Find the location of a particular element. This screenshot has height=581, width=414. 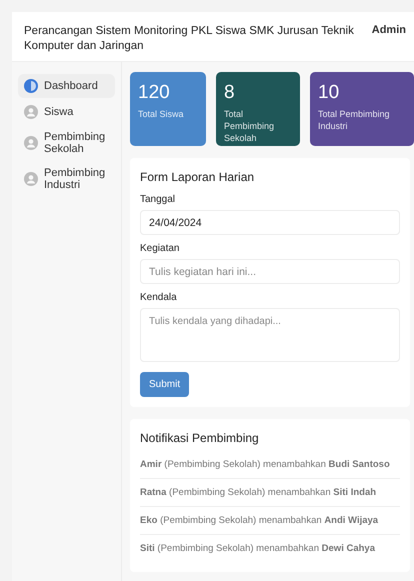

stat-value: 120 is located at coordinates (154, 93).